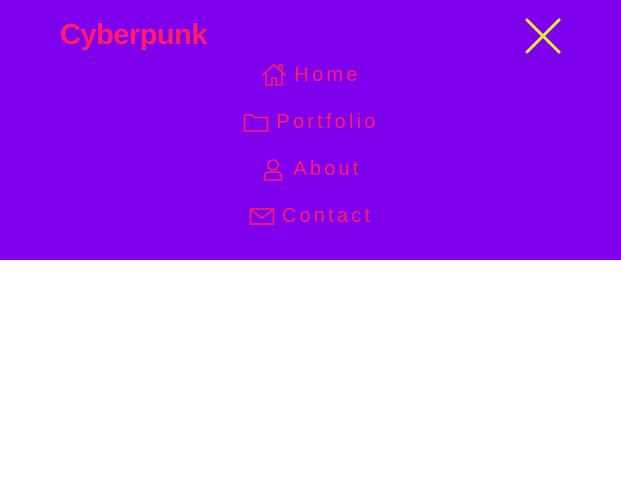  What do you see at coordinates (262, 216) in the screenshot?
I see `envelope-icon` at bounding box center [262, 216].